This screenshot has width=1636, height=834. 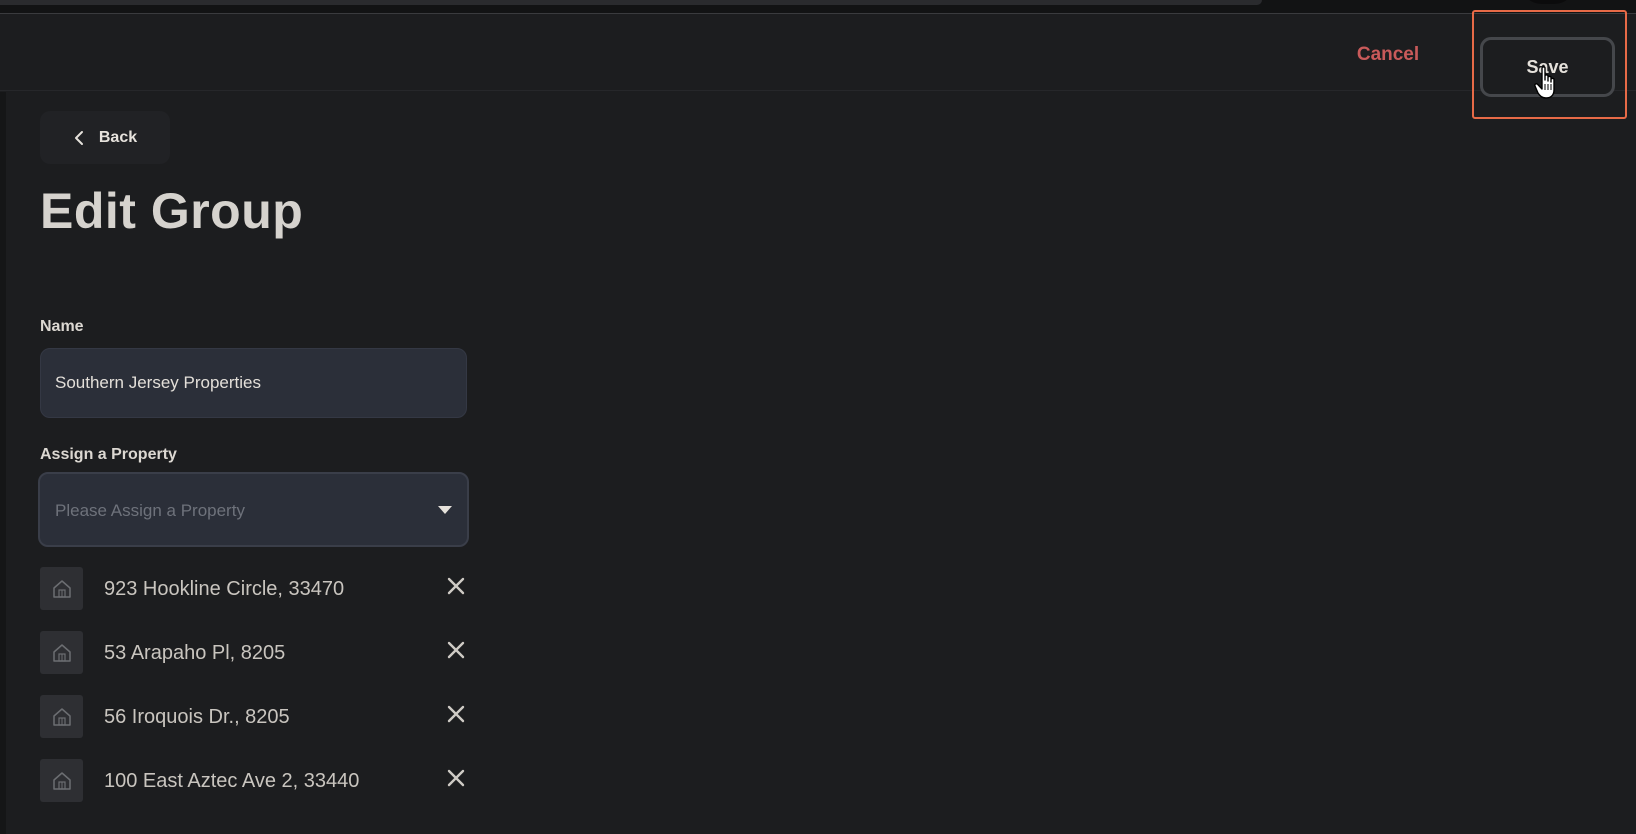 I want to click on property-address: 56 Iroquois Dr., 8205, so click(x=197, y=717).